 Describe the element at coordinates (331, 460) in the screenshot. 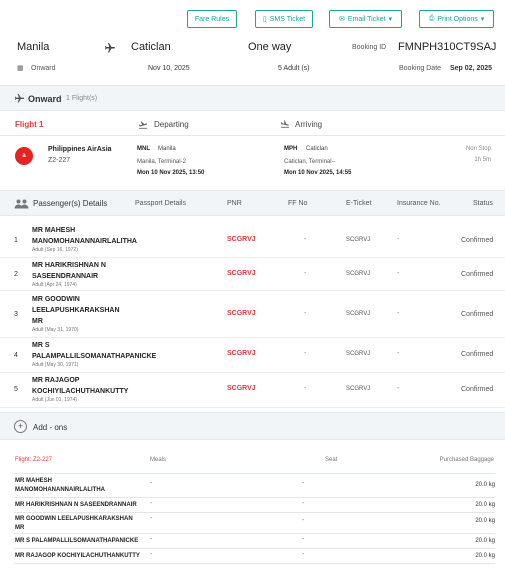

I see `col-seat: Seat` at that location.